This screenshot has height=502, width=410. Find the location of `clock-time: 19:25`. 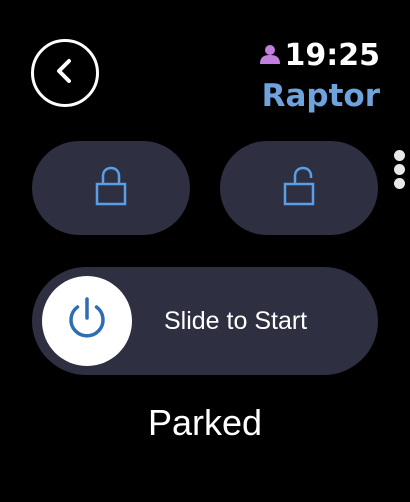

clock-time: 19:25 is located at coordinates (332, 55).